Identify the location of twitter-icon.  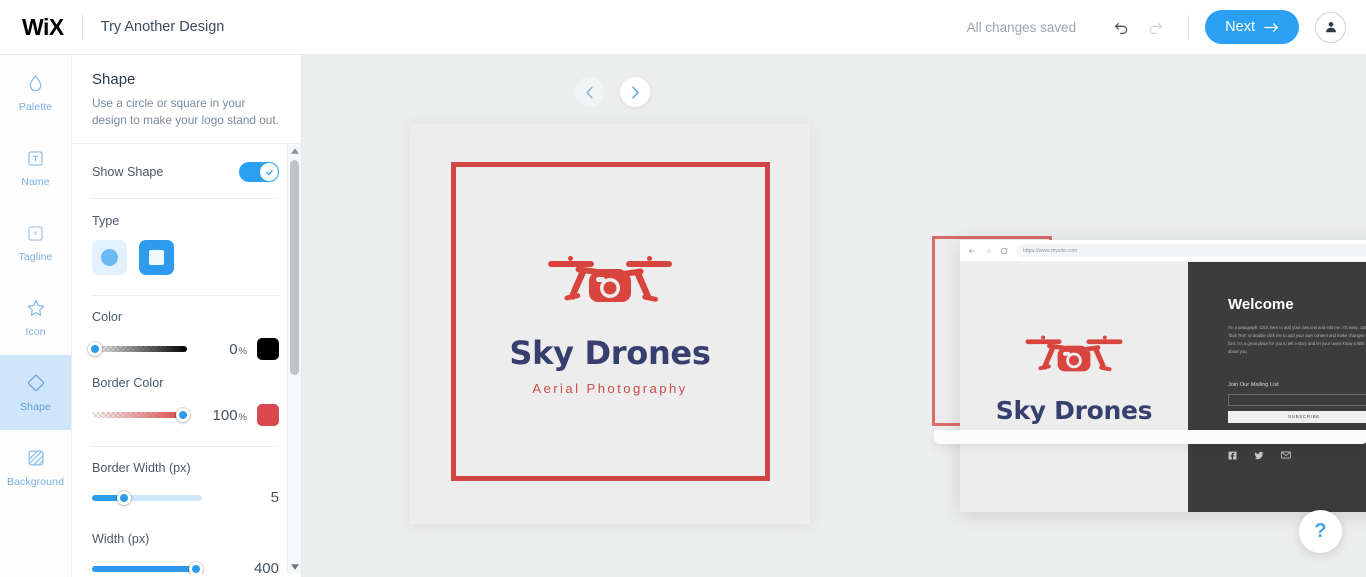
(1259, 455).